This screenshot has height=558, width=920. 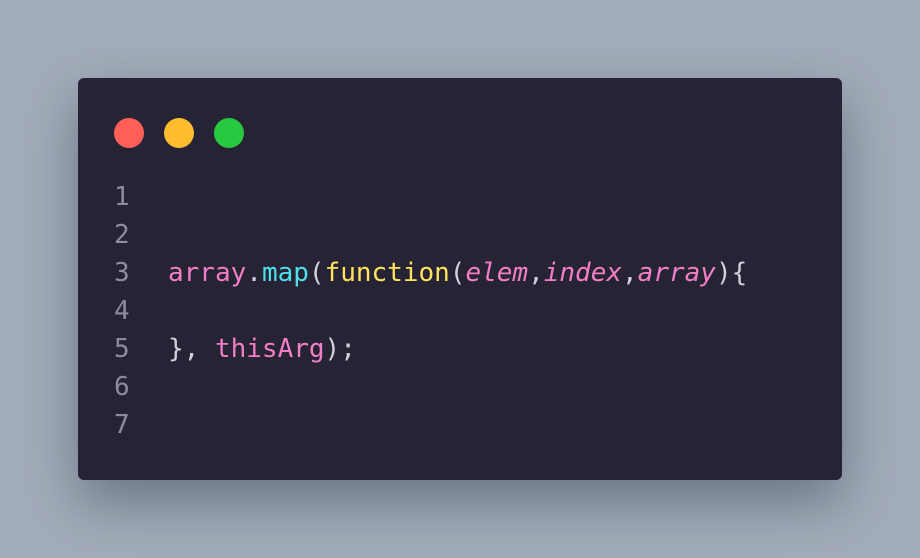 I want to click on line-number: 4, so click(x=122, y=311).